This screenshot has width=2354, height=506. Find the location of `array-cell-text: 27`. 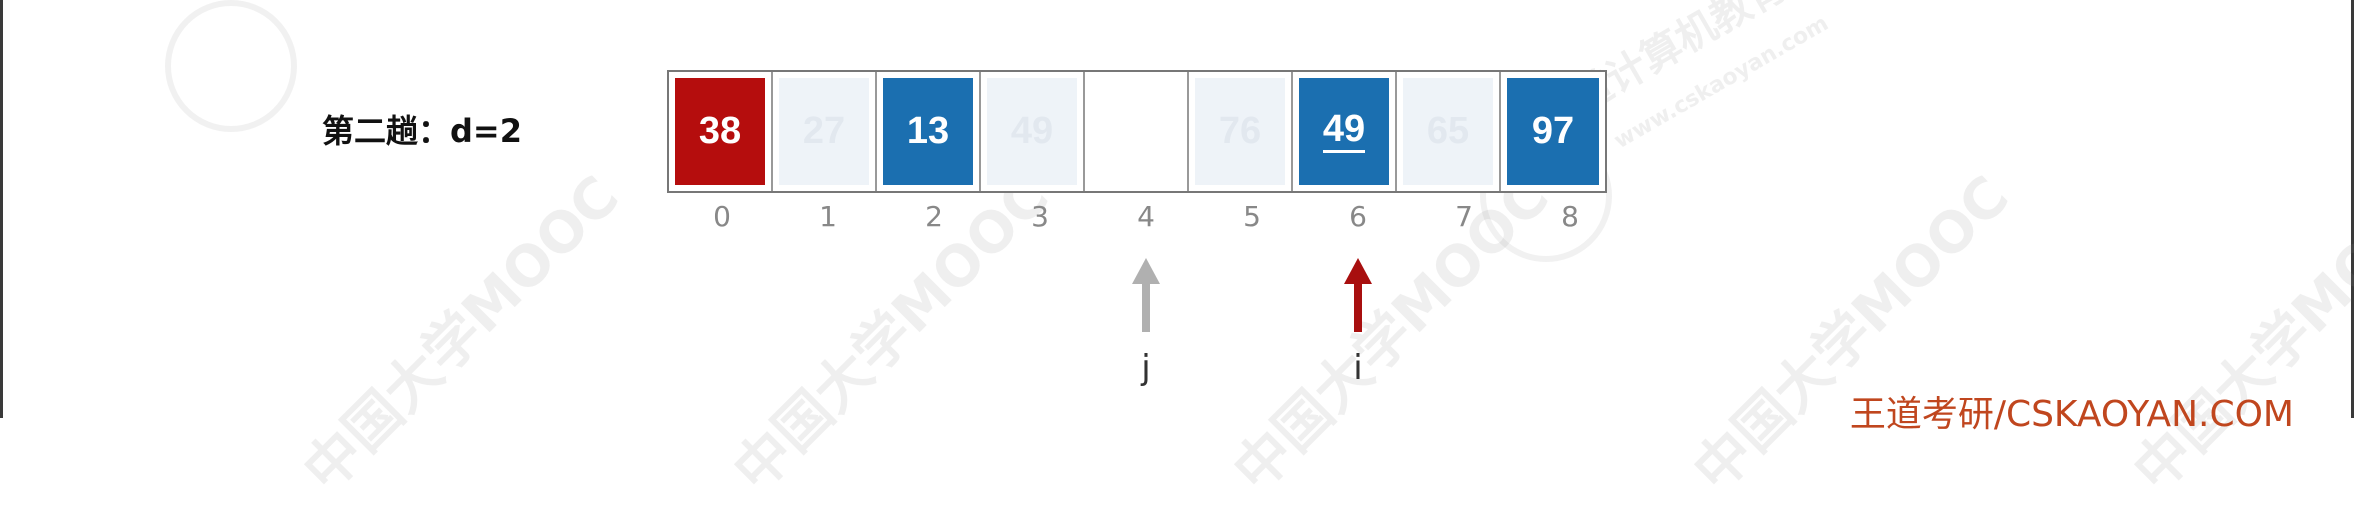

array-cell-text: 27 is located at coordinates (824, 131).